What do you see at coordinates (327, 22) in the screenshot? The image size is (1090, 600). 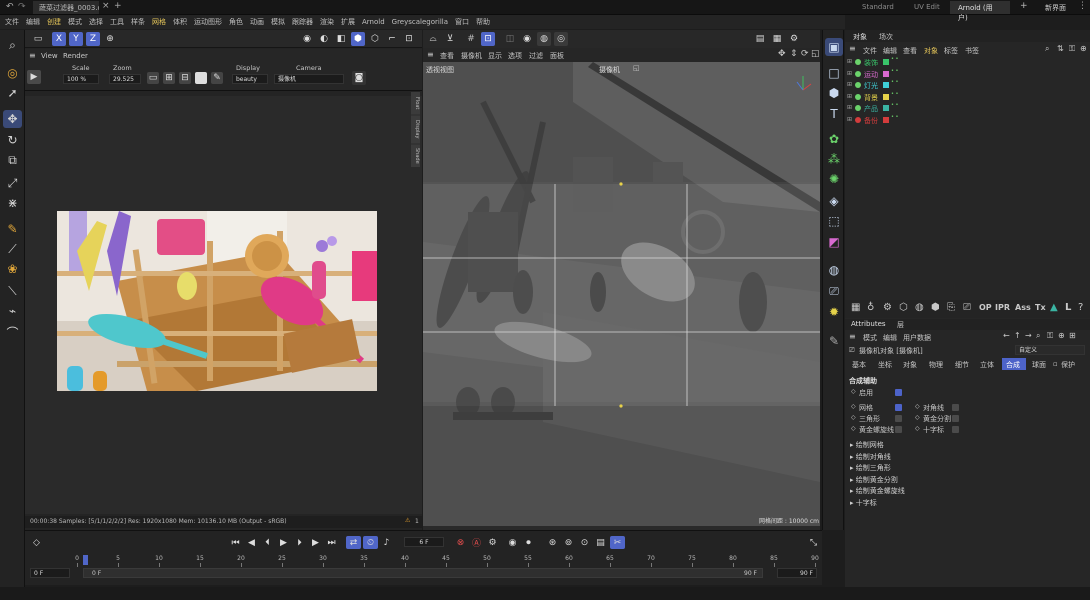 I see `menu-render: 渲染` at bounding box center [327, 22].